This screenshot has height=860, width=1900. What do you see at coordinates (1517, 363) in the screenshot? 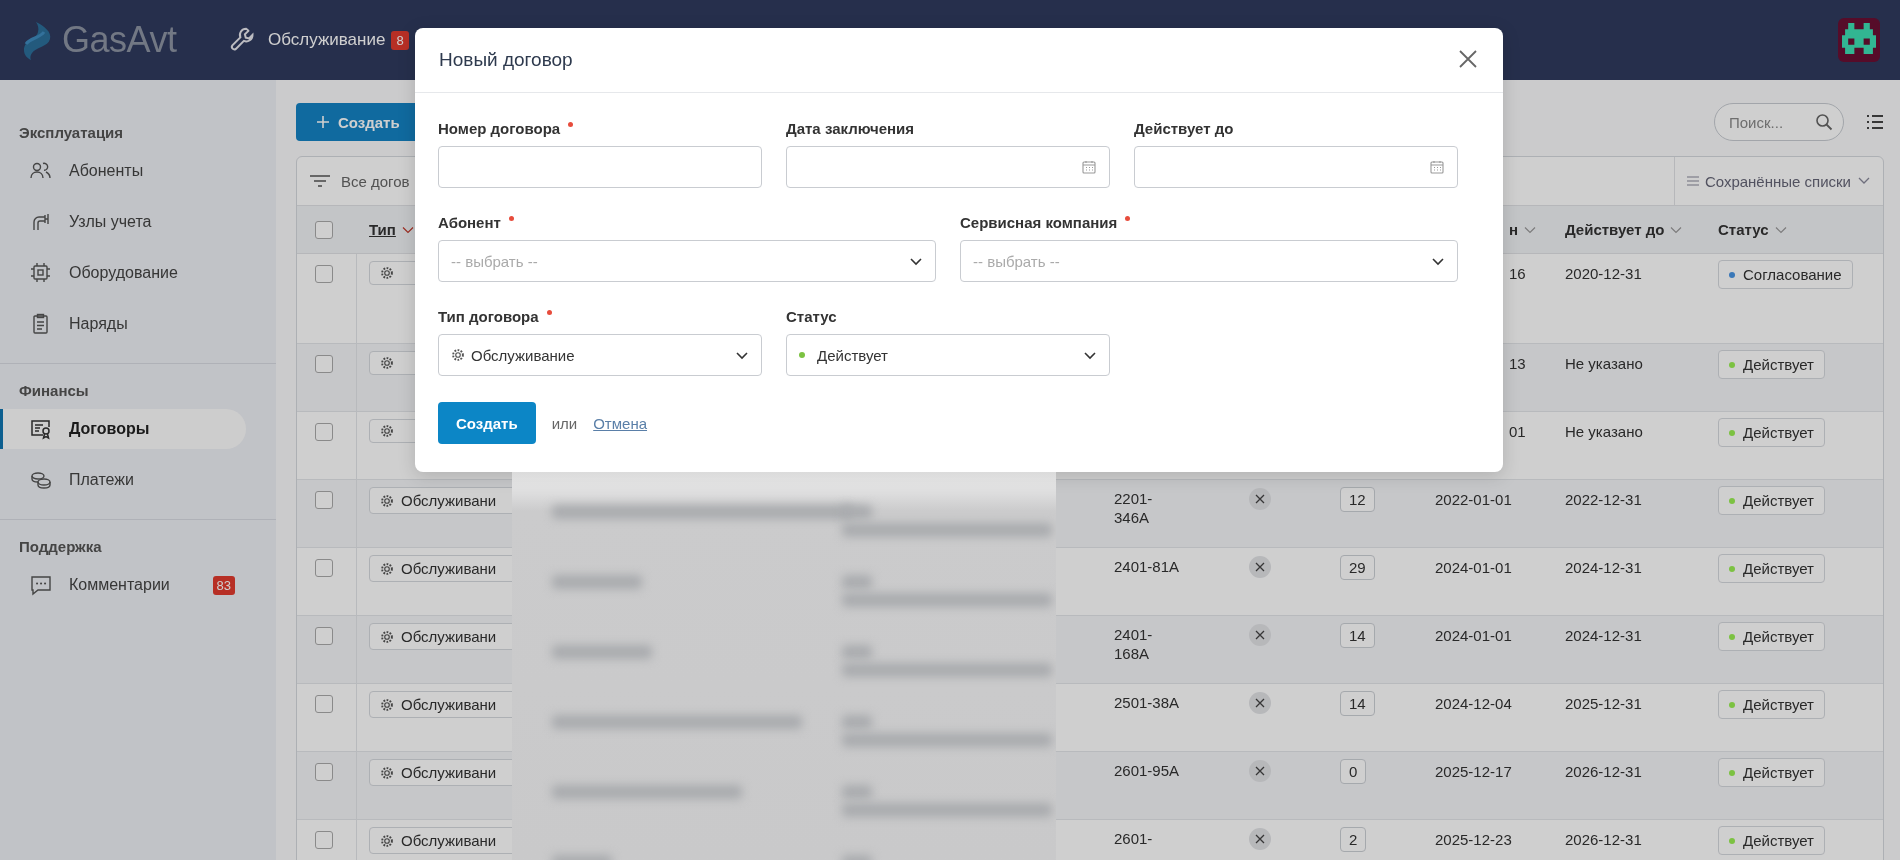
I see `table-cell: 13` at bounding box center [1517, 363].